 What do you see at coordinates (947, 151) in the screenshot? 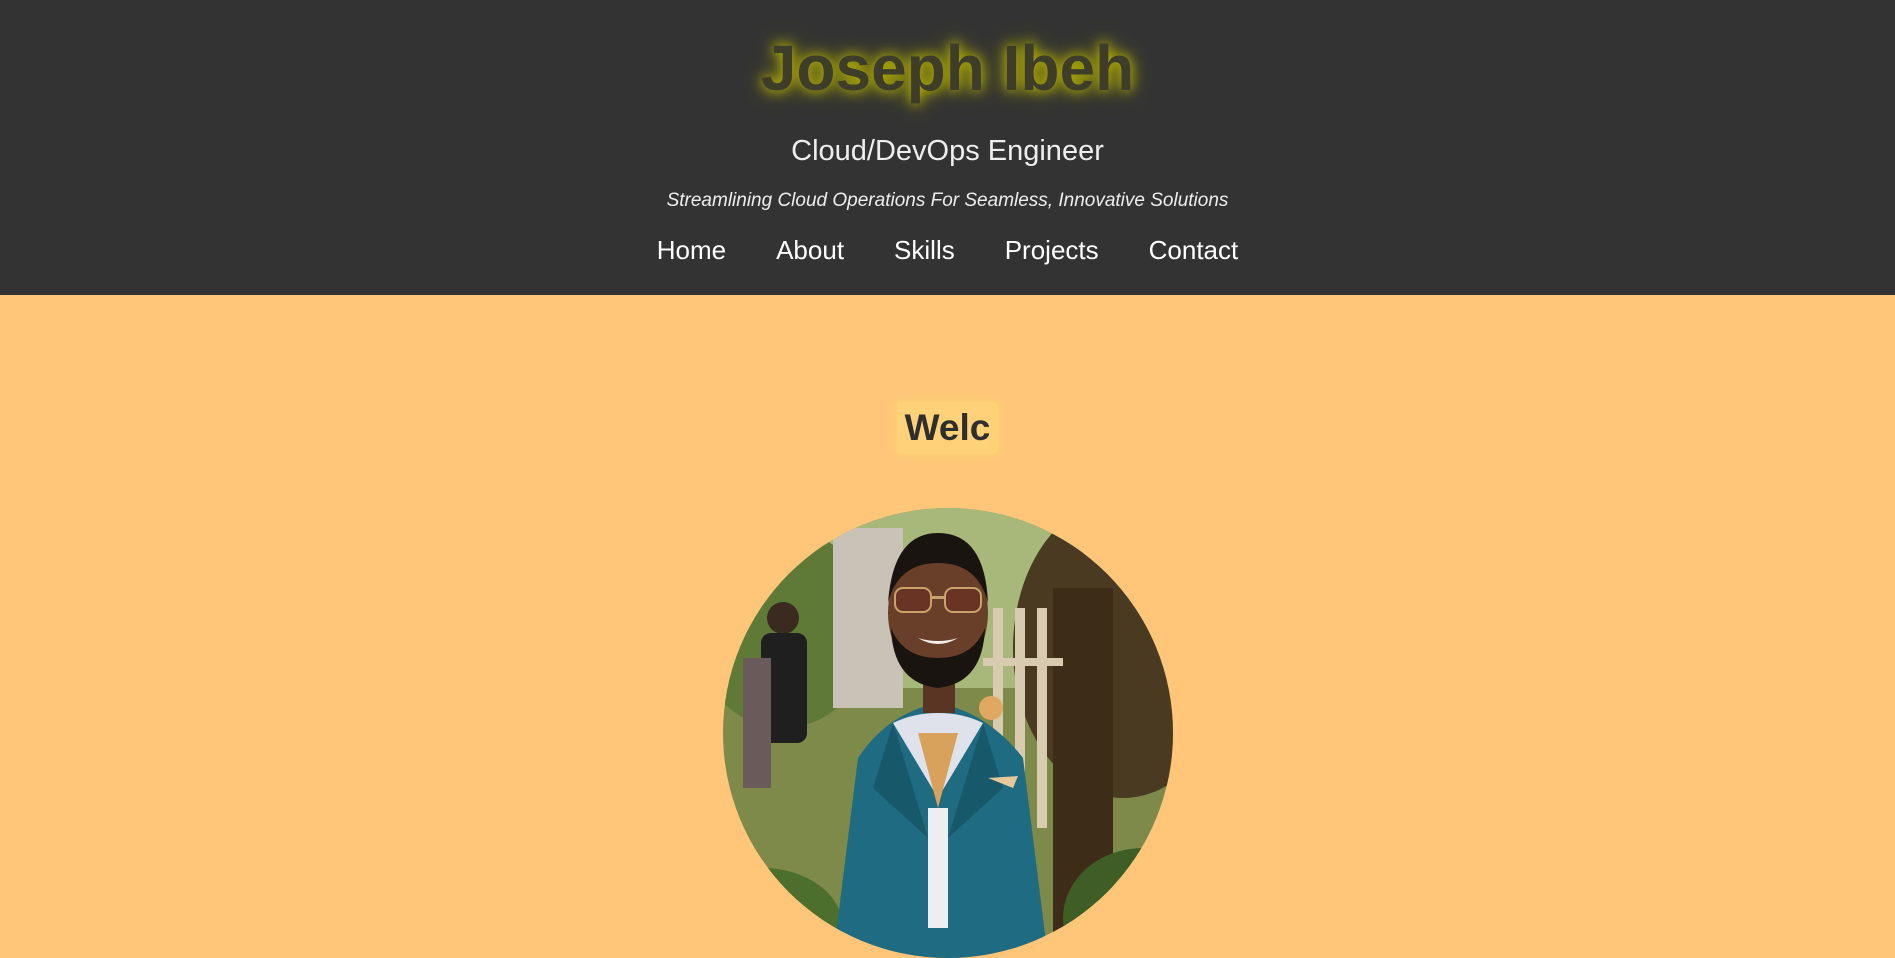
I see `job-title: Cloud/DevOps Engineer` at bounding box center [947, 151].